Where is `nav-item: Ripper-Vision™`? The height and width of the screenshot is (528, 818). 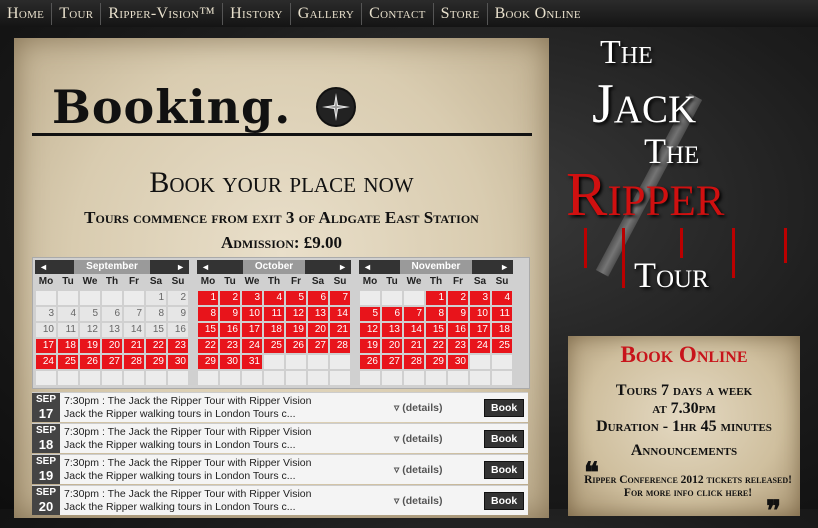 nav-item: Ripper-Vision™ is located at coordinates (162, 13).